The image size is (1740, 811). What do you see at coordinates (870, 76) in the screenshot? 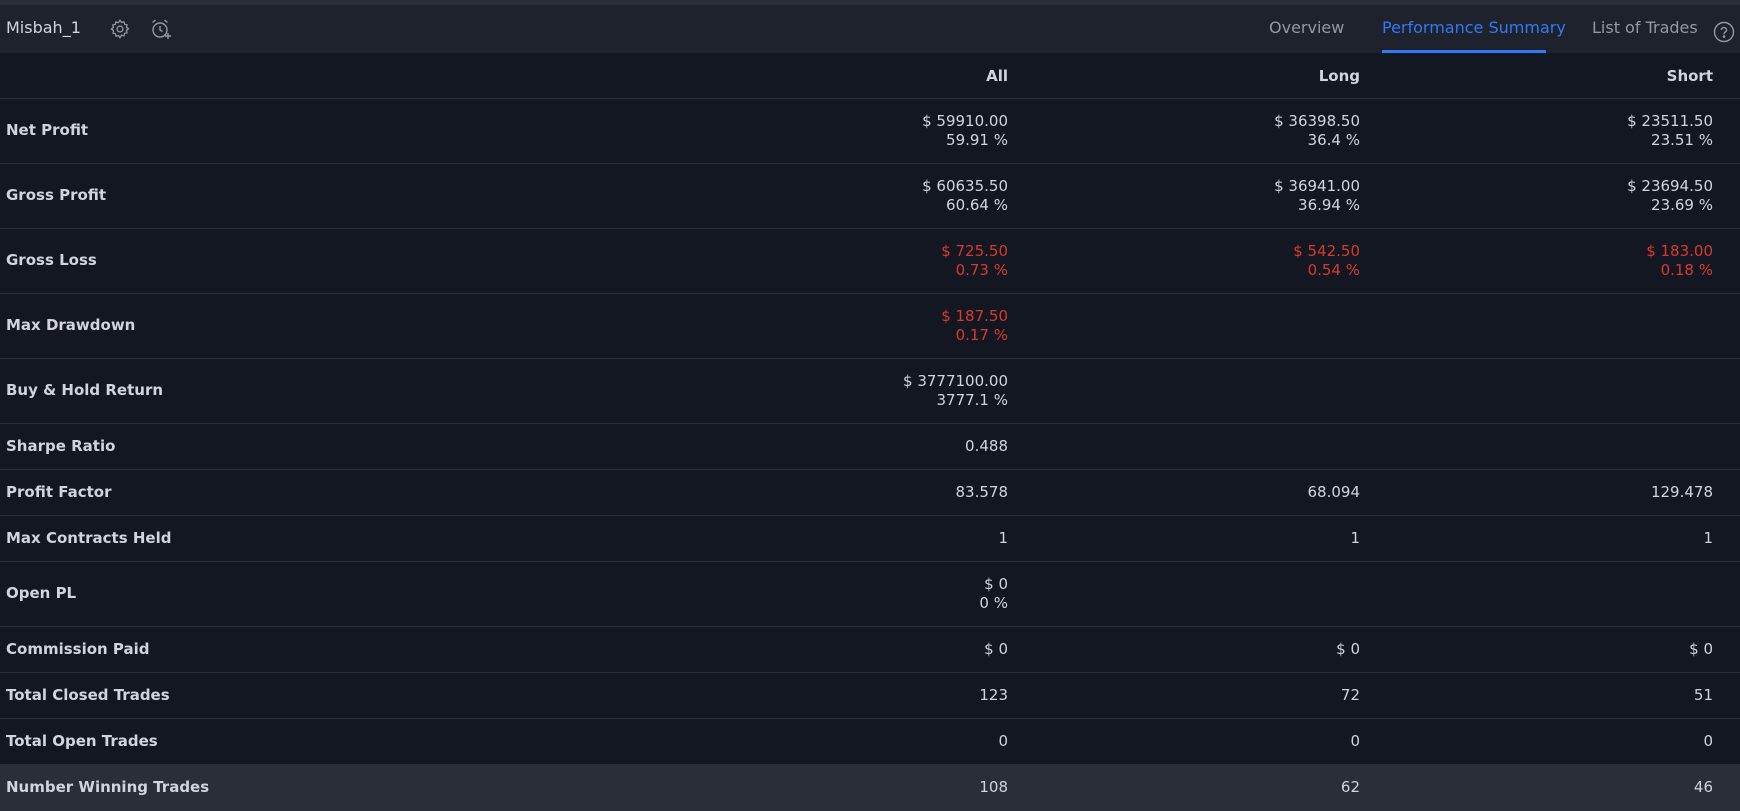
I see `table-header-row: All Long Short` at bounding box center [870, 76].